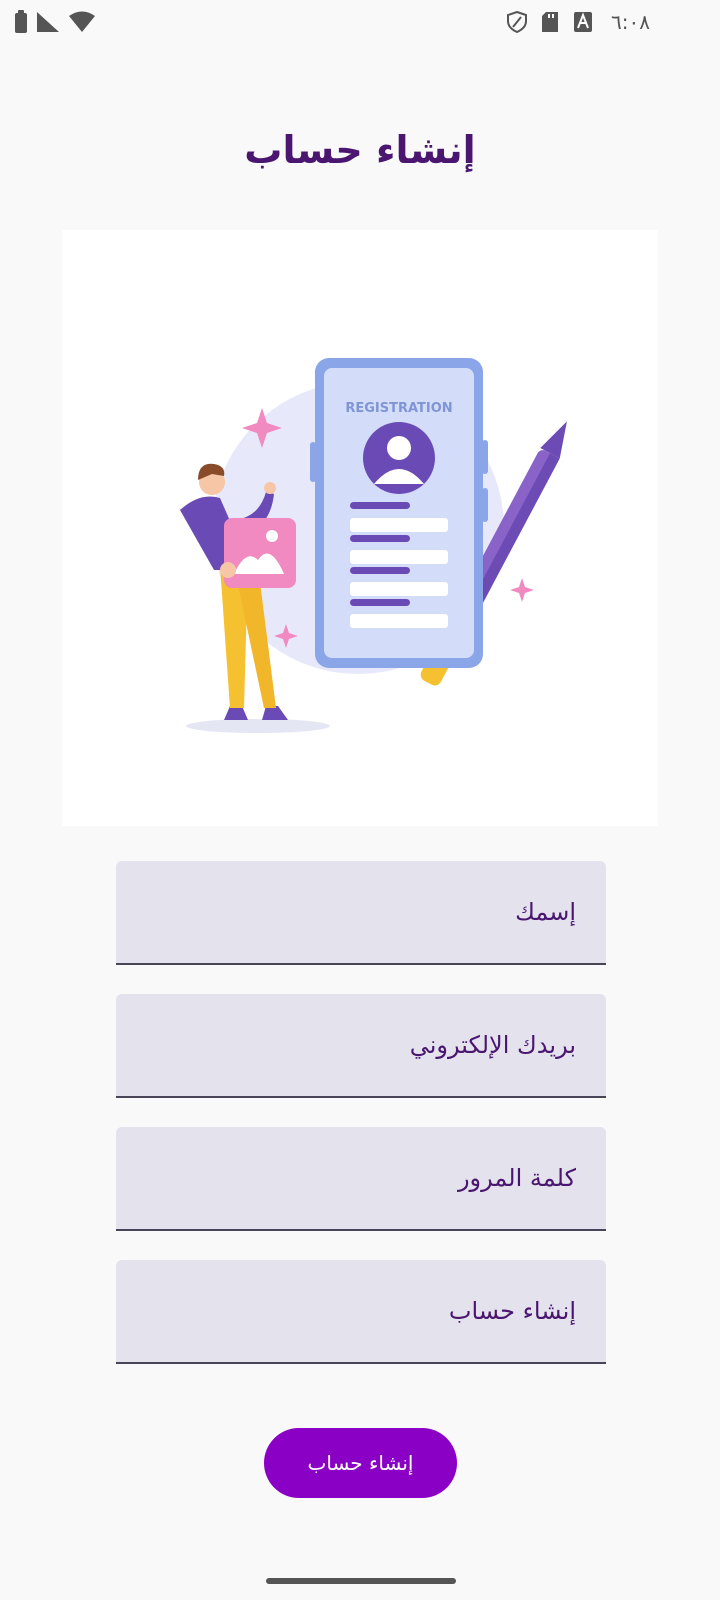 The width and height of the screenshot is (720, 1600). What do you see at coordinates (347, 1045) in the screenshot?
I see `email-input` at bounding box center [347, 1045].